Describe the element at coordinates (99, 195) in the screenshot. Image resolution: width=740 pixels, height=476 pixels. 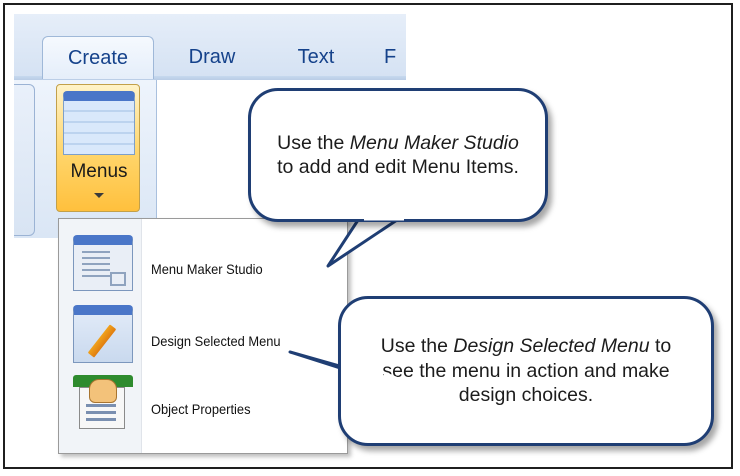
I see `chevron-down-icon` at that location.